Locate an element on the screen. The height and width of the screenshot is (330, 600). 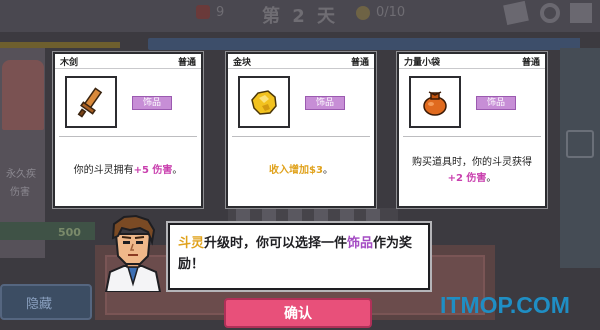
dialog-highlight-accessory: 饰品 is located at coordinates (360, 243).